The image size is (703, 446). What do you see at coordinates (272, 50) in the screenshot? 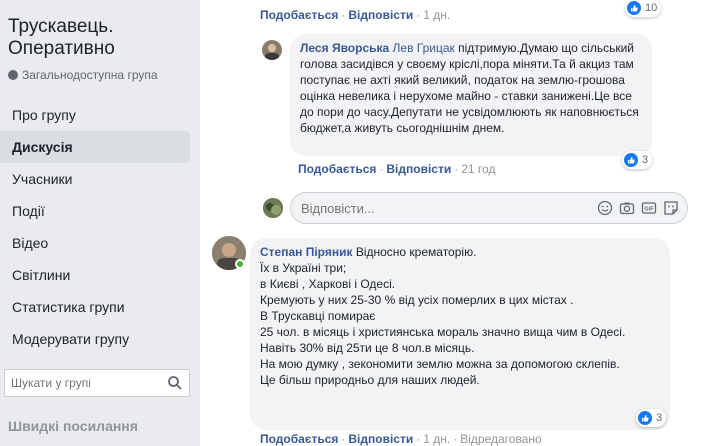
I see `avatar` at bounding box center [272, 50].